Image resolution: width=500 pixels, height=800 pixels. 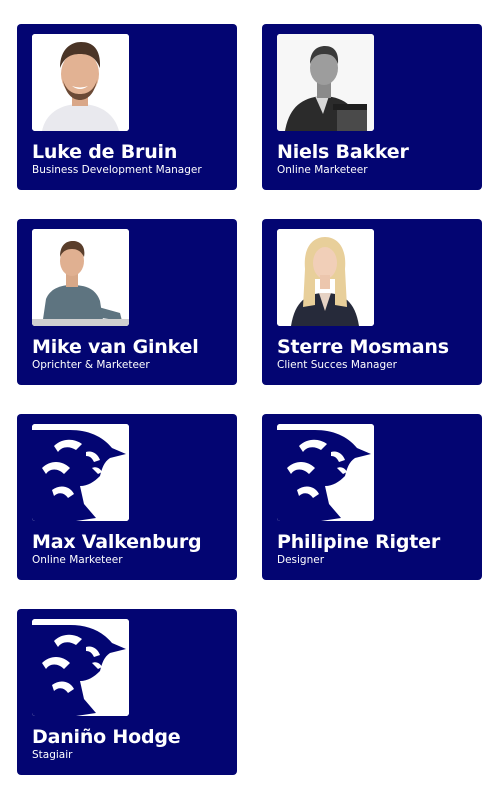 I want to click on team-card-niels-bakker: Niels Bakker Online Marketeer, so click(x=372, y=107).